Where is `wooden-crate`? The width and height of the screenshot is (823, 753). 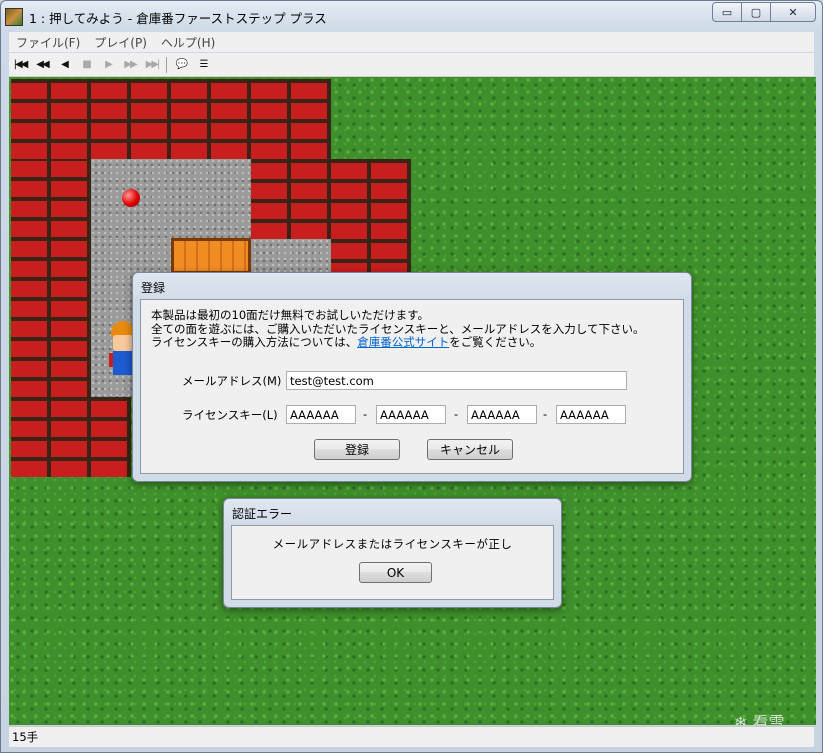
wooden-crate is located at coordinates (211, 256).